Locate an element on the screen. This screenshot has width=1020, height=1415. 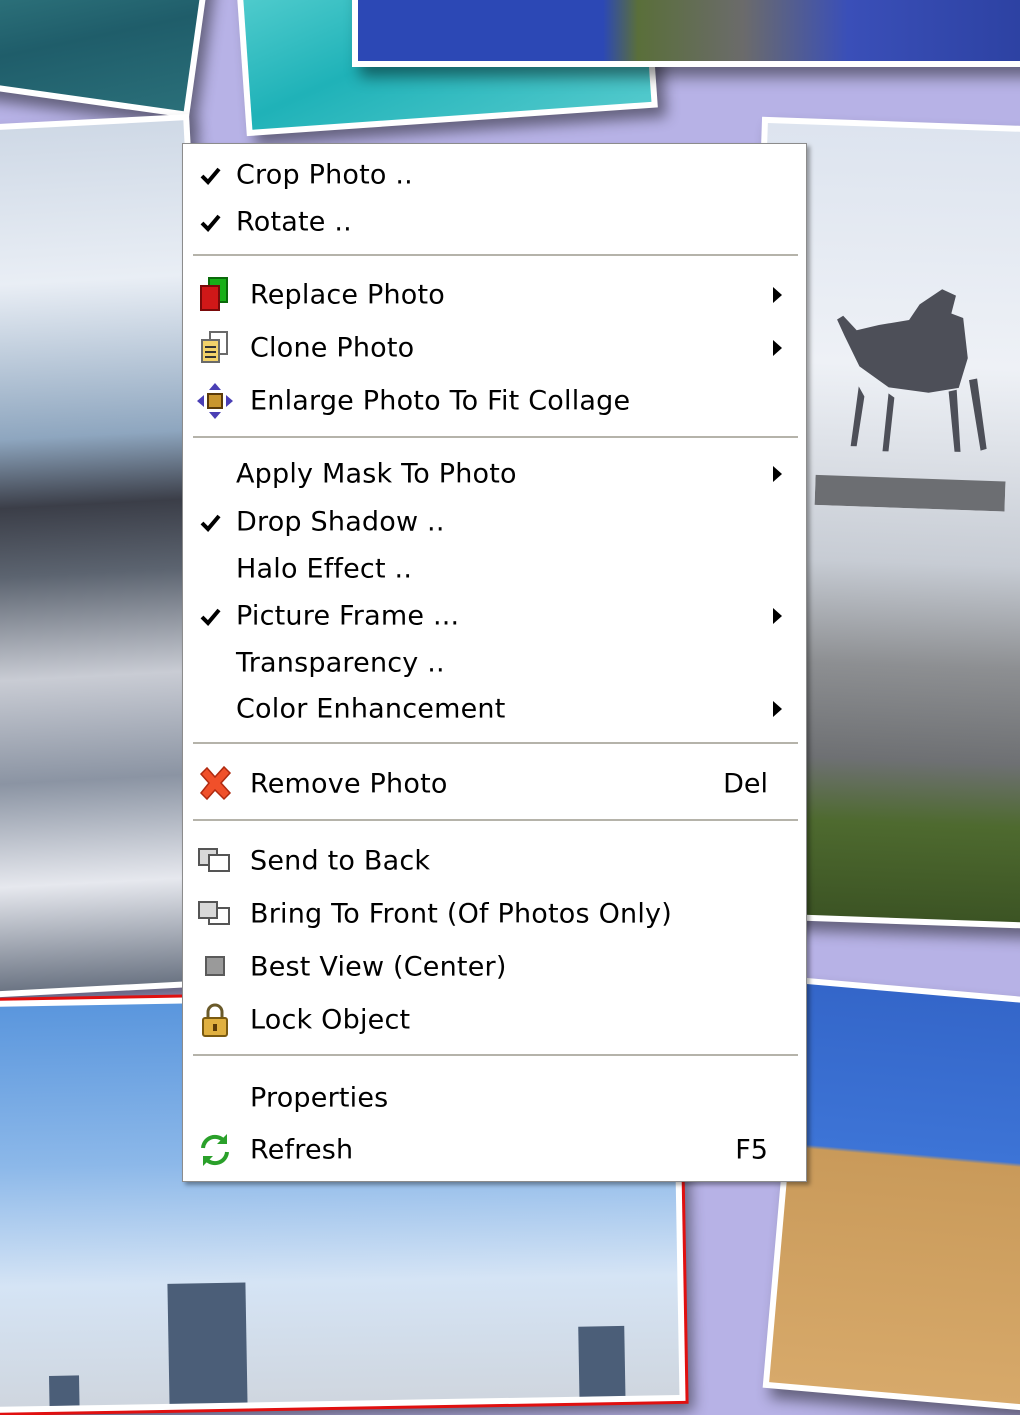
menu-item-label: Send to Back is located at coordinates (340, 861).